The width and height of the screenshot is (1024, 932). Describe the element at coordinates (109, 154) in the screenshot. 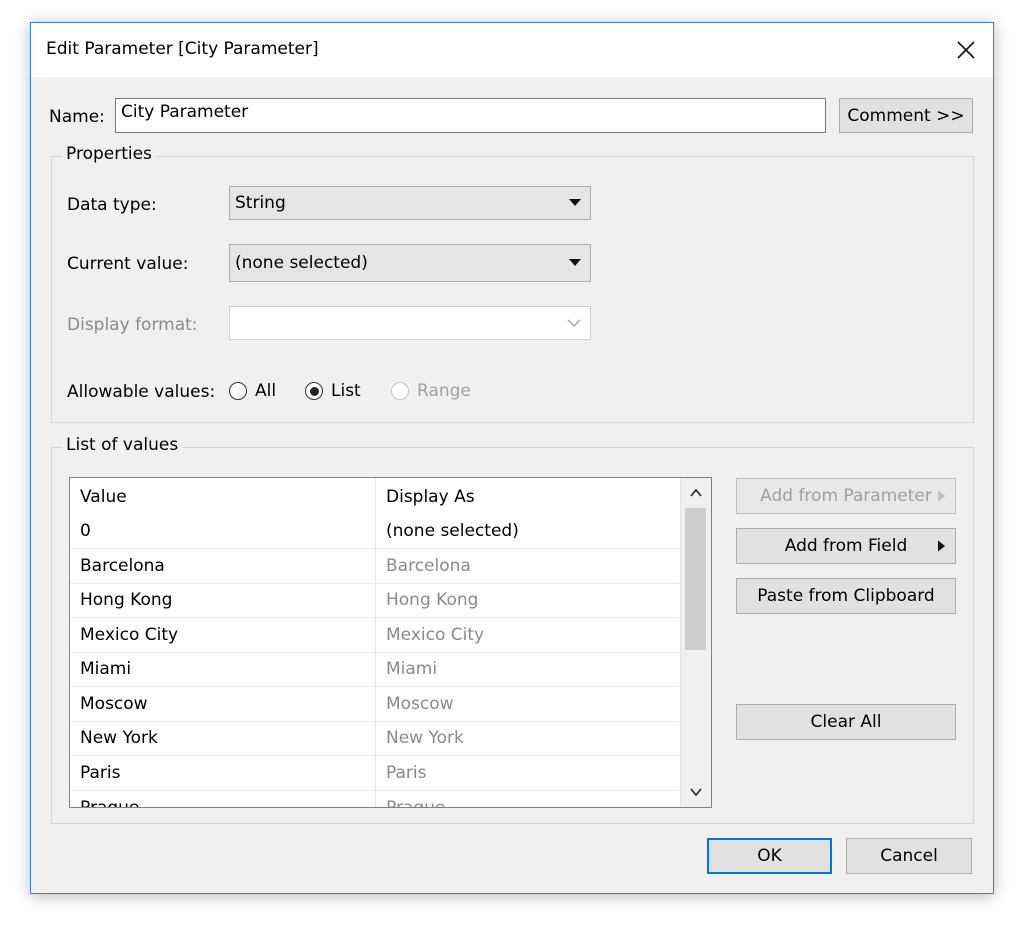

I see `properties-legend: Properties` at that location.